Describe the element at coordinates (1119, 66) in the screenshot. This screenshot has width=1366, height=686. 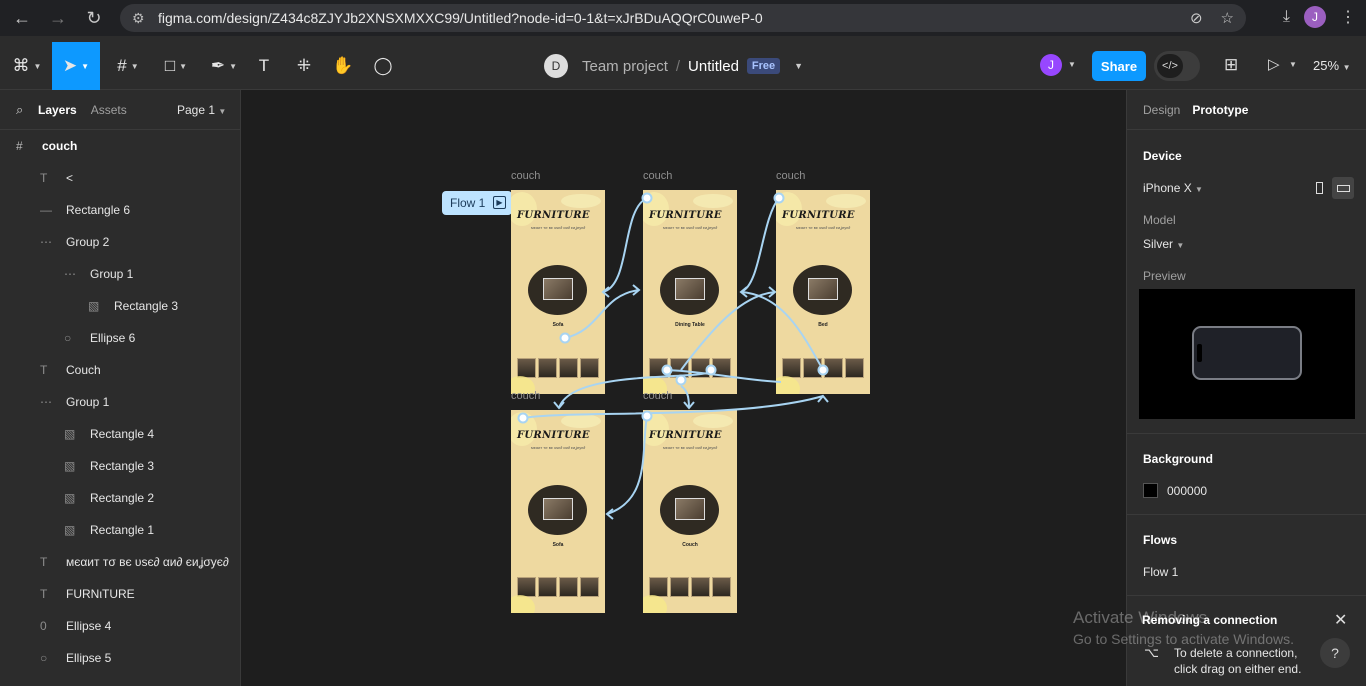
I see `share-button: Share` at that location.